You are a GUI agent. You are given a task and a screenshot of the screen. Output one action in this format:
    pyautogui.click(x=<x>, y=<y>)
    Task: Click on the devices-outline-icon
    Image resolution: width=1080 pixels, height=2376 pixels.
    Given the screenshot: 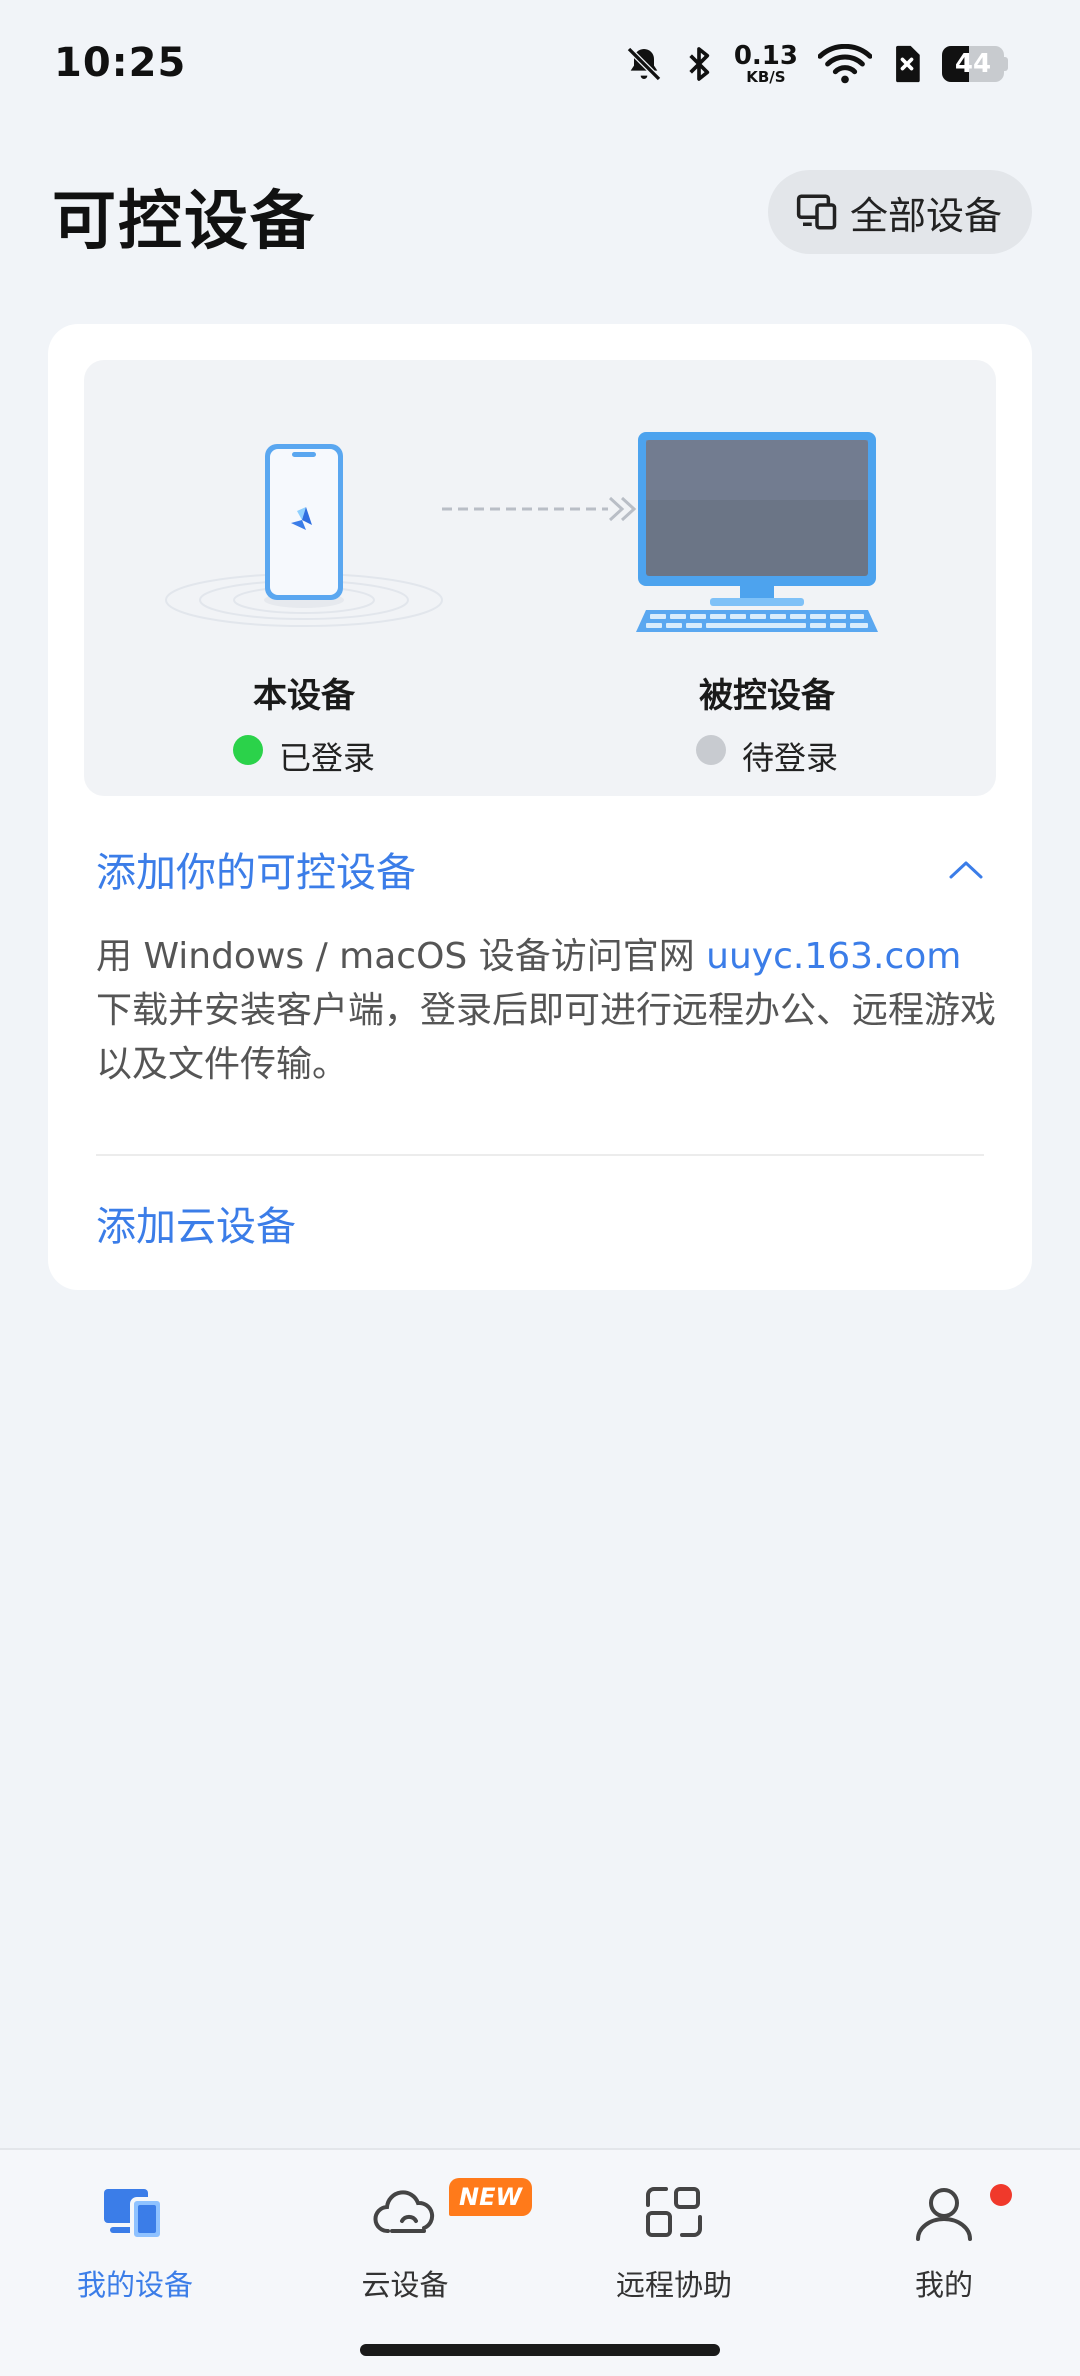 What is the action you would take?
    pyautogui.click(x=816, y=212)
    